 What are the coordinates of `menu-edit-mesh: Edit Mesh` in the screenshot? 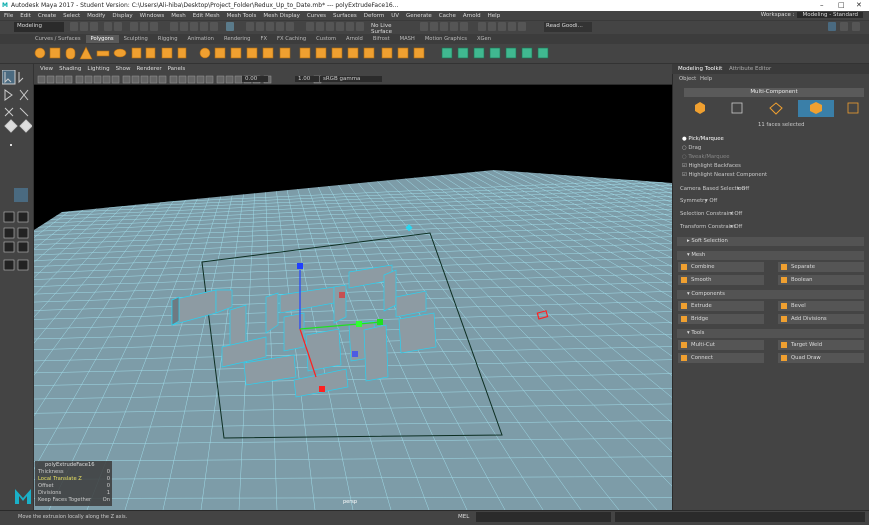 It's located at (206, 16).